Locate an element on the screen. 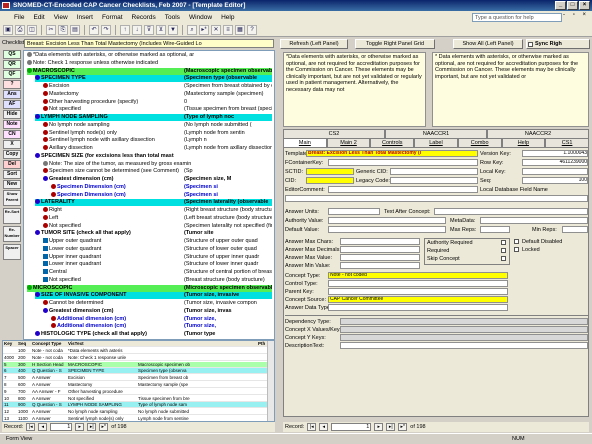  right-last-record-button: ▸| is located at coordinates (391, 427).